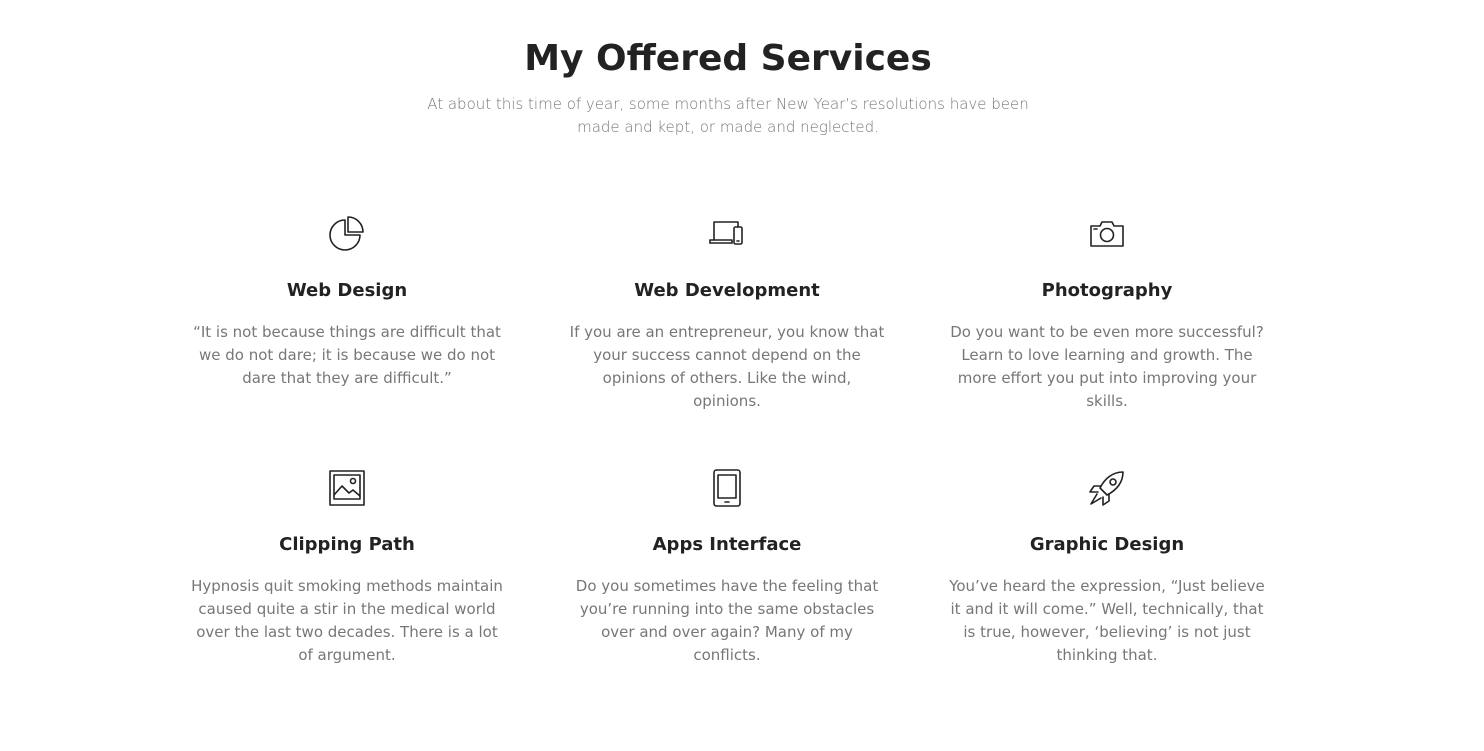 The width and height of the screenshot is (1484, 751). What do you see at coordinates (728, 58) in the screenshot?
I see `section-title: My Offered Services` at bounding box center [728, 58].